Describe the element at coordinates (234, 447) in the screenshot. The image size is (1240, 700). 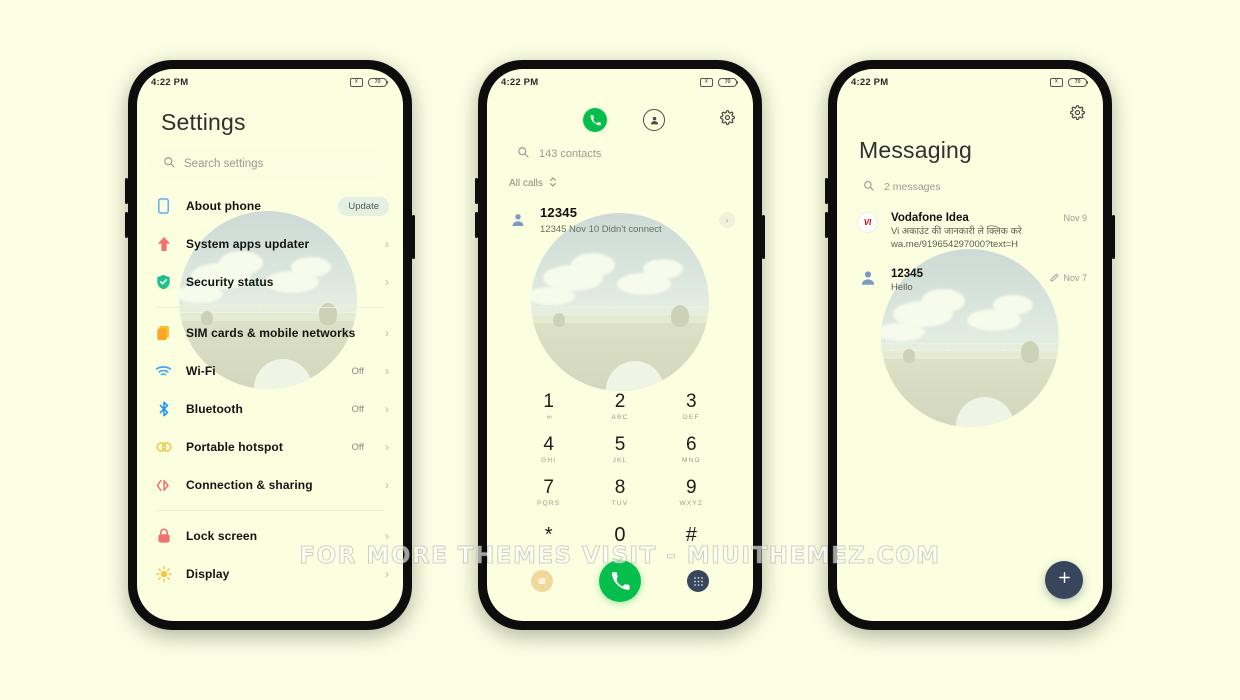
I see `item-label: Portable hotspot` at that location.